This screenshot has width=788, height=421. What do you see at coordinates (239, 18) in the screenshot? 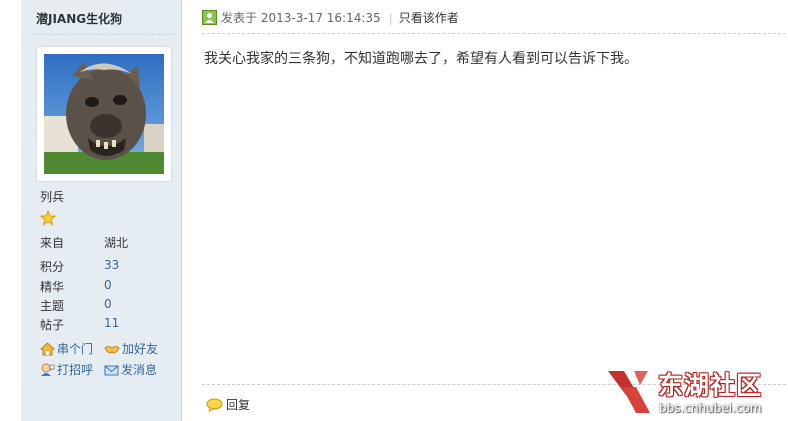
I see `posted-prefix: 发表于` at bounding box center [239, 18].